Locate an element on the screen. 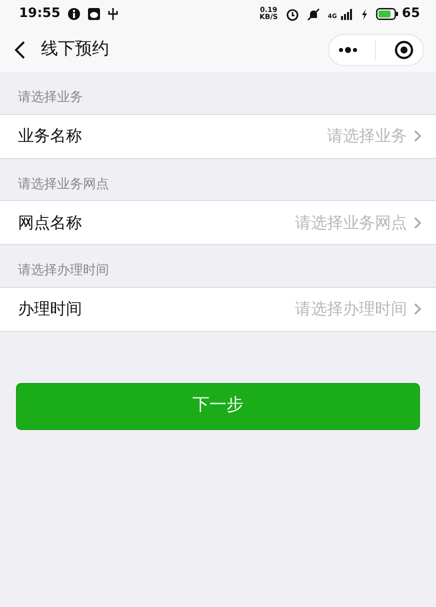  battery-icon is located at coordinates (387, 14).